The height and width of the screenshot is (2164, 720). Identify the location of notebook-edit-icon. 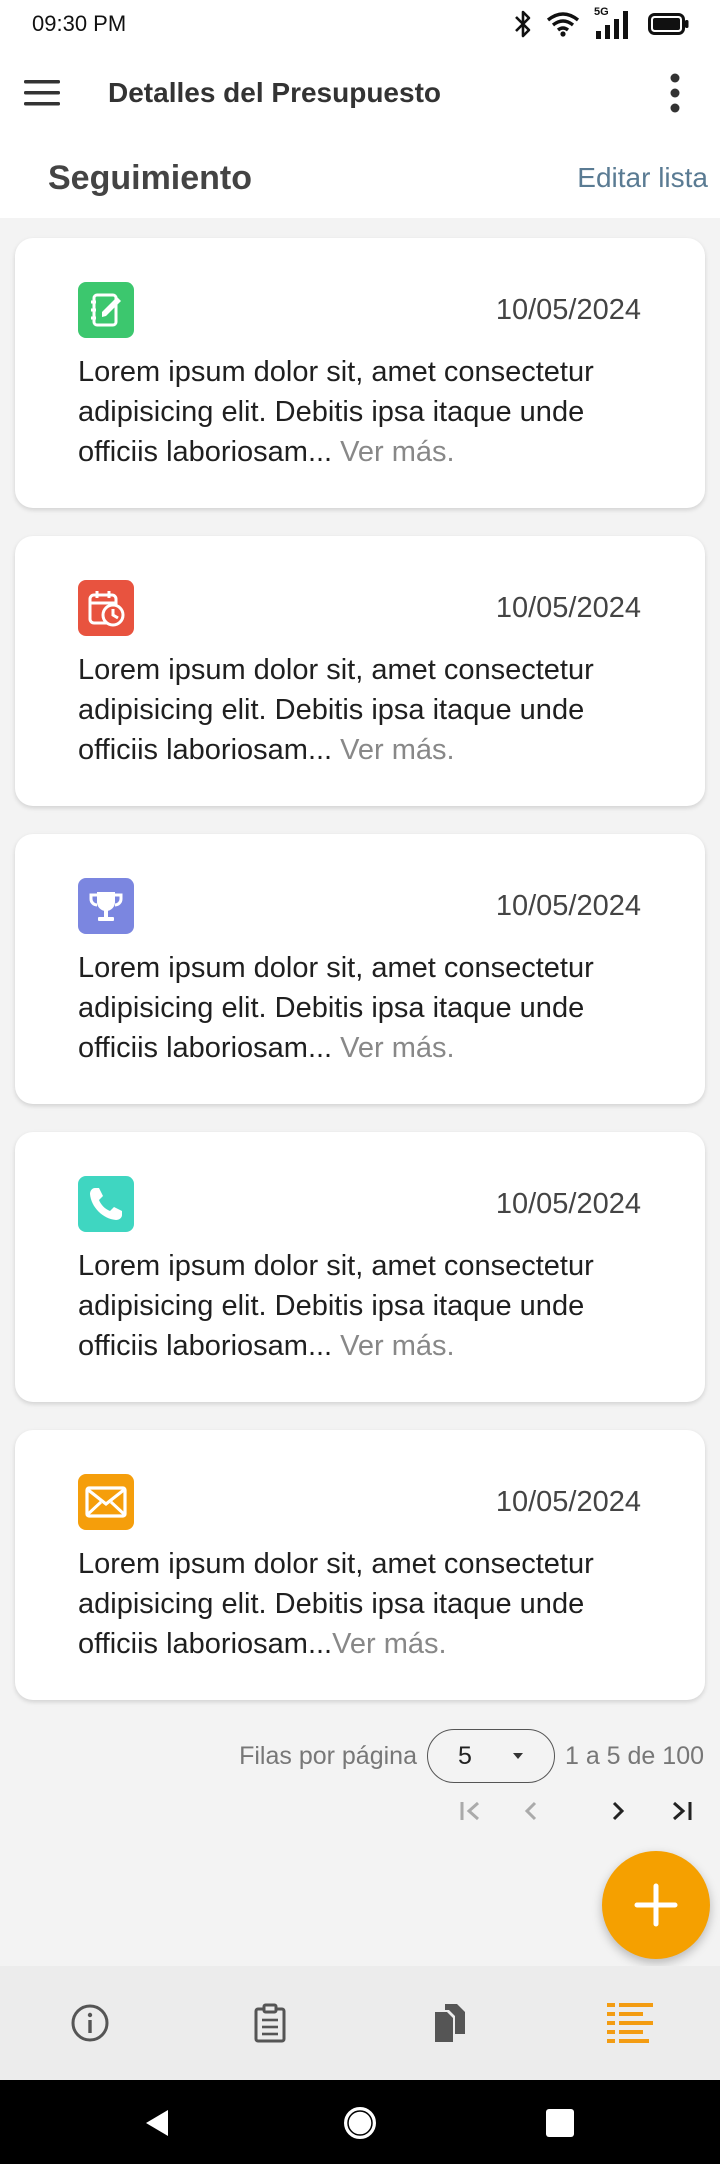
(106, 310).